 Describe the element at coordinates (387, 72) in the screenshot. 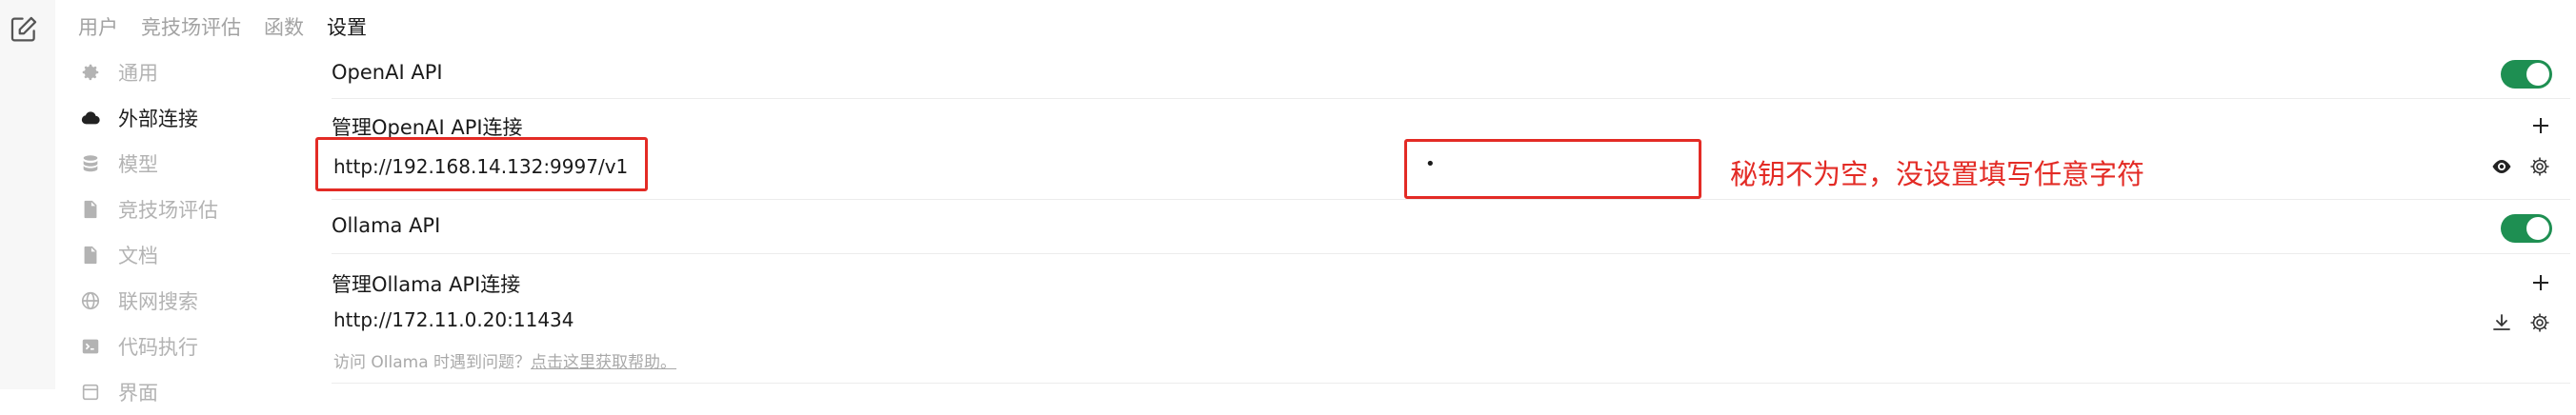

I see `openai-section-title: OpenAI API` at that location.